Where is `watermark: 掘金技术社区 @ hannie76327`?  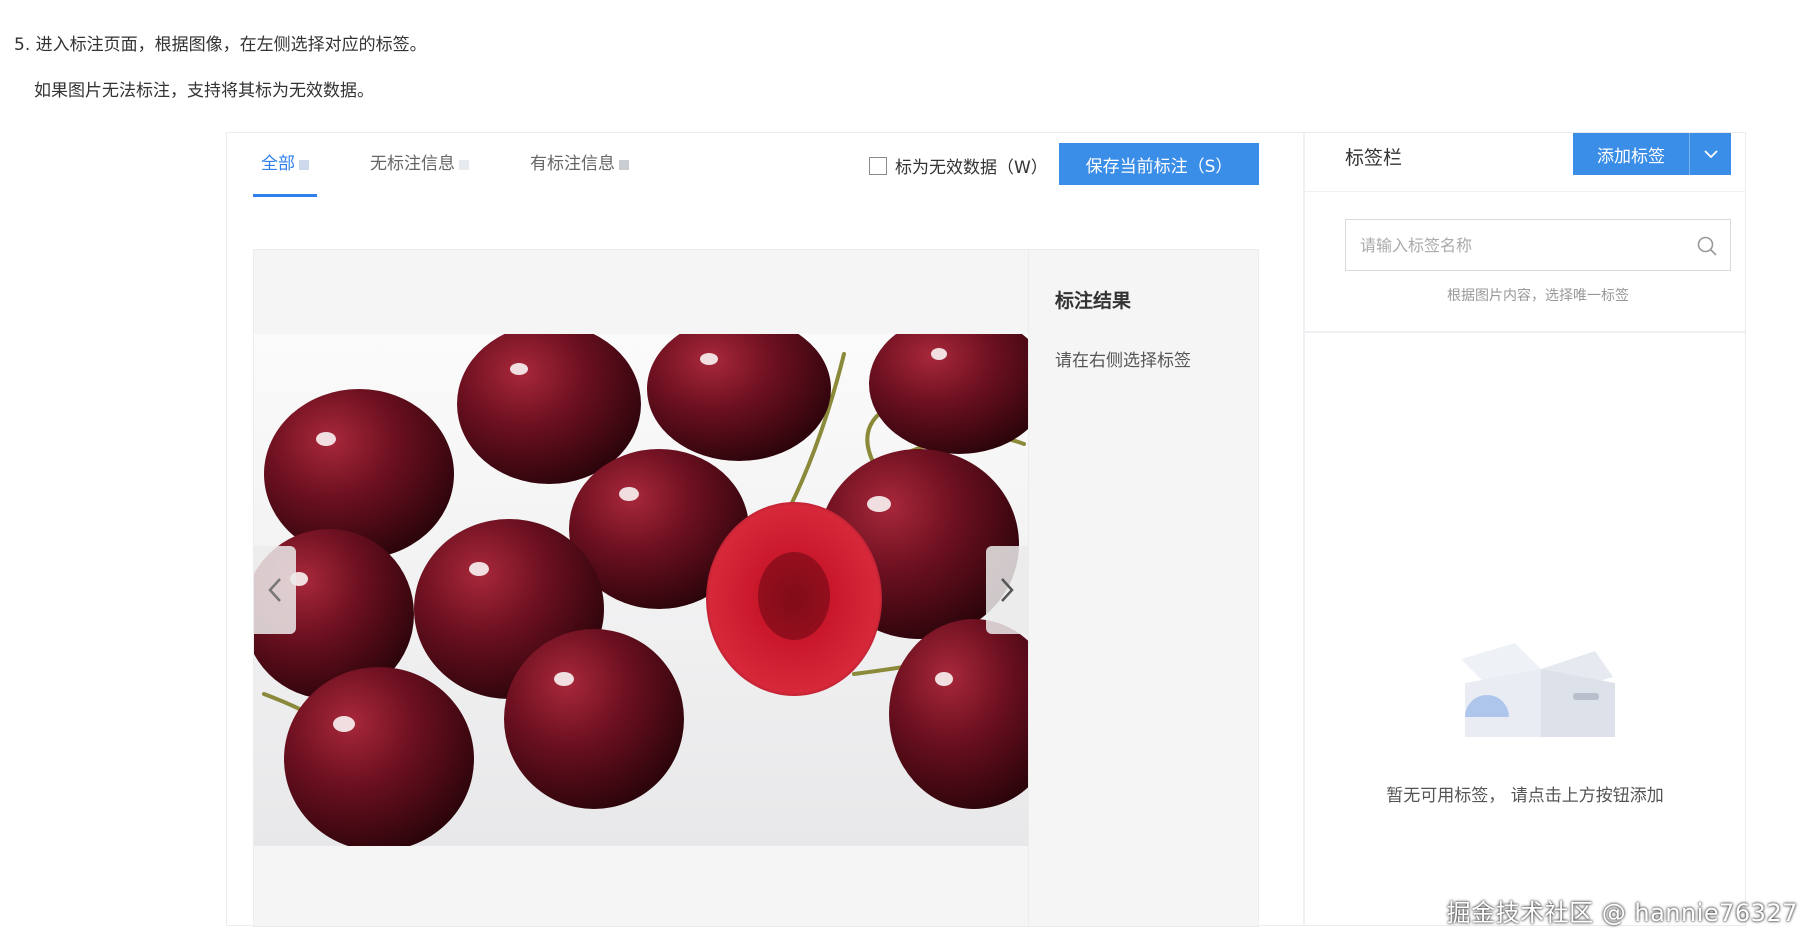
watermark: 掘金技术社区 @ hannie76327 is located at coordinates (1622, 913).